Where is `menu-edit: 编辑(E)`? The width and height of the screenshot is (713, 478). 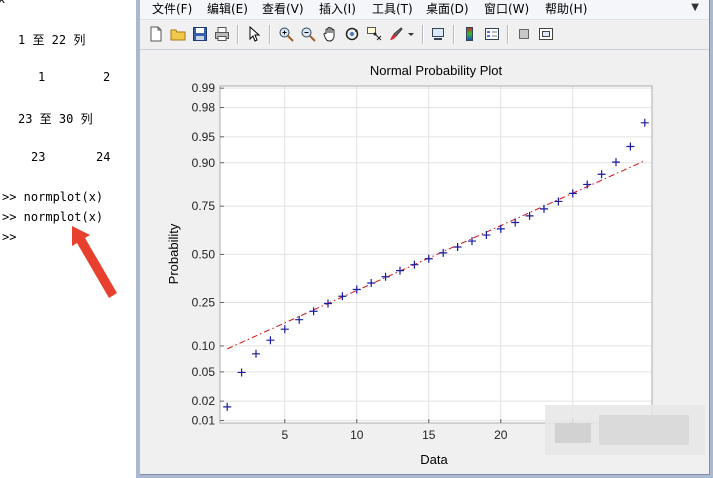 menu-edit: 编辑(E) is located at coordinates (227, 9).